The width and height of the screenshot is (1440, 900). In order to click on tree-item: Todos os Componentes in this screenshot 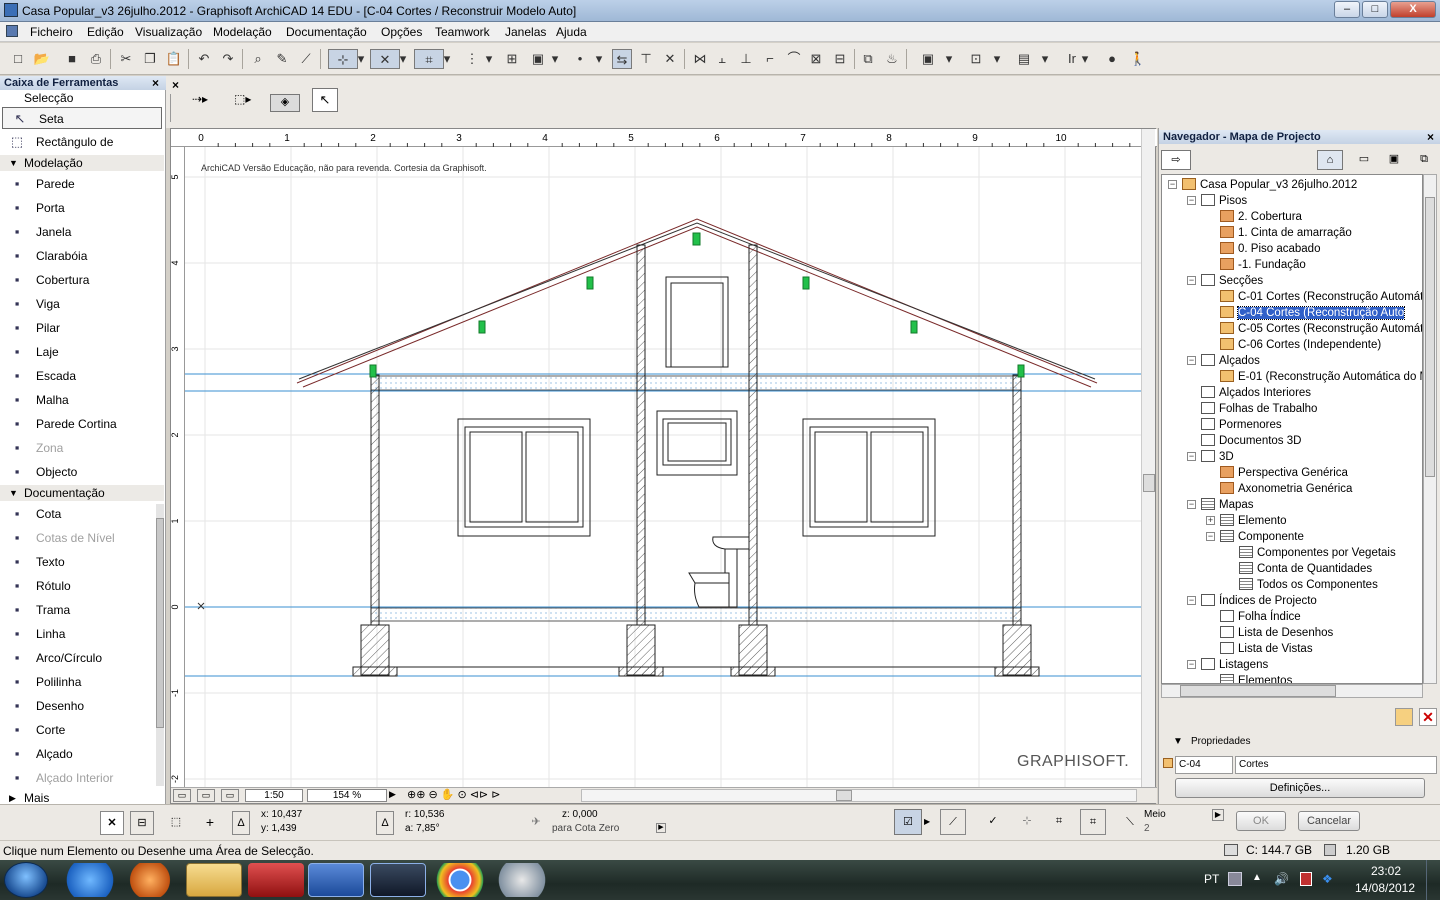, I will do `click(1308, 585)`.